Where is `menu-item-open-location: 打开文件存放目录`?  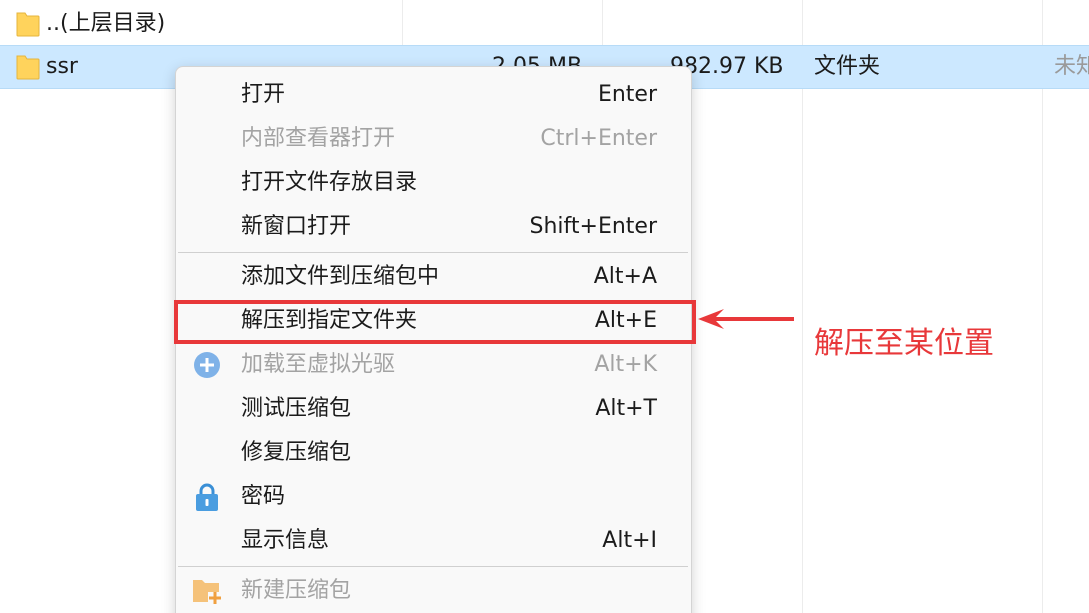 menu-item-open-location: 打开文件存放目录 is located at coordinates (433, 183).